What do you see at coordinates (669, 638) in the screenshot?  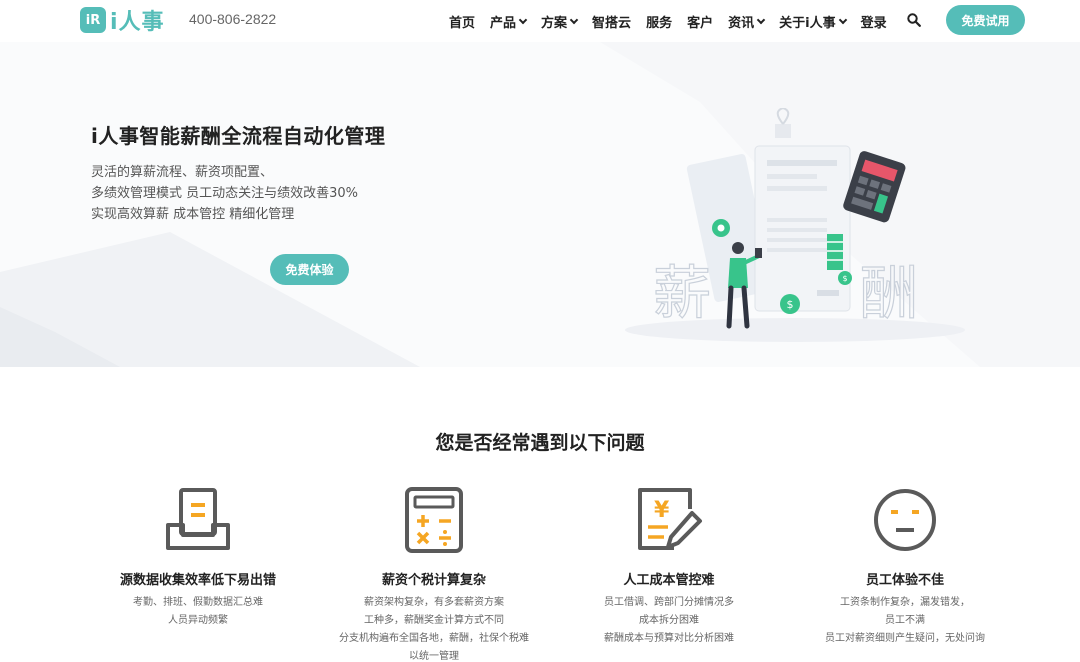 I see `card-description-line: 薪酬成本与预算对比分析困难` at bounding box center [669, 638].